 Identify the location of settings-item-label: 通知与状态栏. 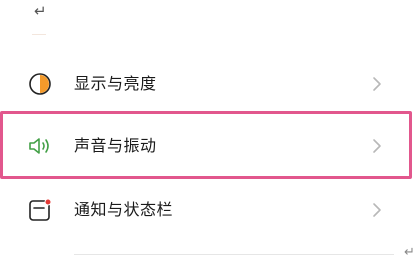
(124, 209).